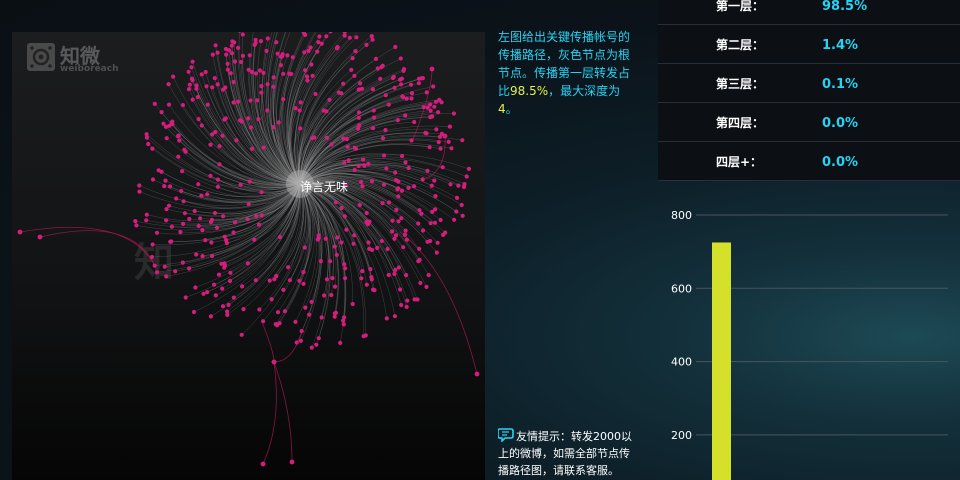 The image size is (960, 480). Describe the element at coordinates (809, 83) in the screenshot. I see `stat-row: 第三层： 0.1%` at that location.